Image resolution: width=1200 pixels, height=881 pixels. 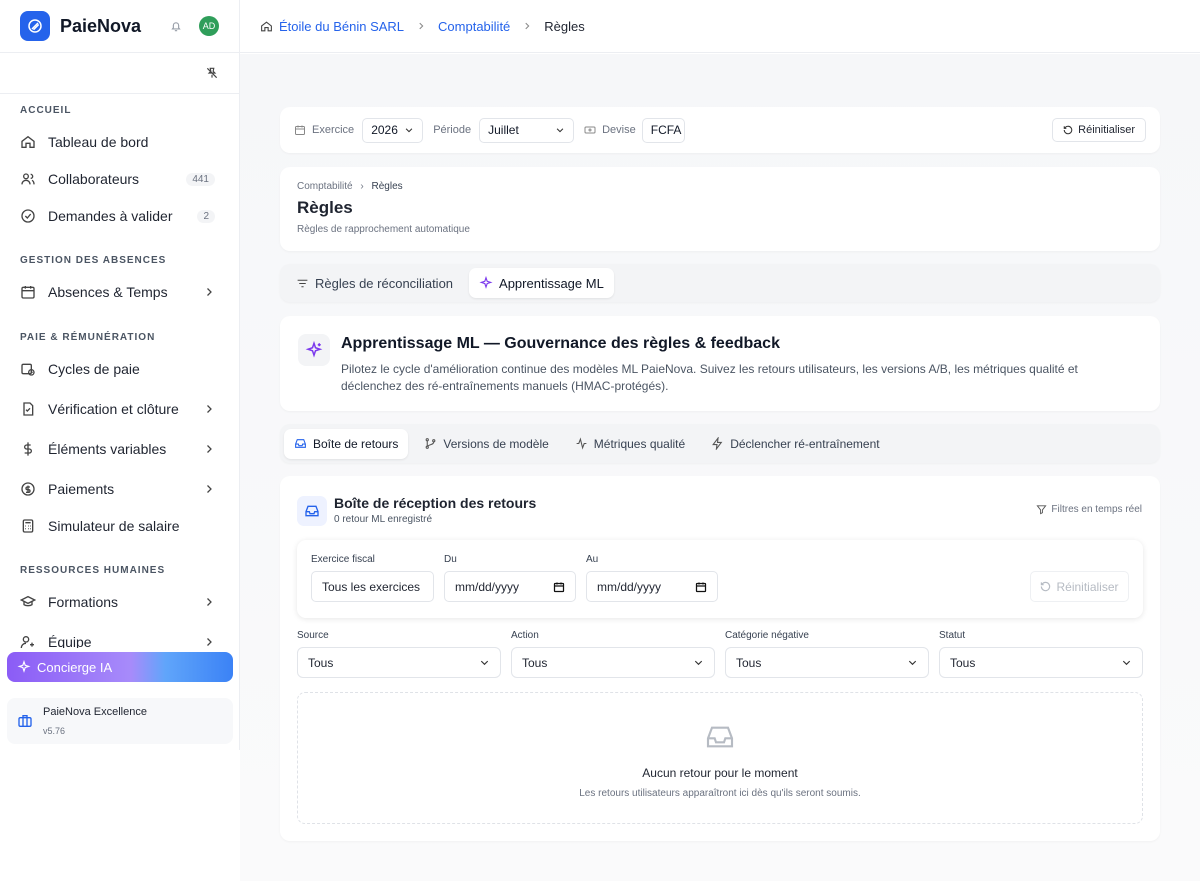 What do you see at coordinates (200, 179) in the screenshot?
I see `count-badge: 441` at bounding box center [200, 179].